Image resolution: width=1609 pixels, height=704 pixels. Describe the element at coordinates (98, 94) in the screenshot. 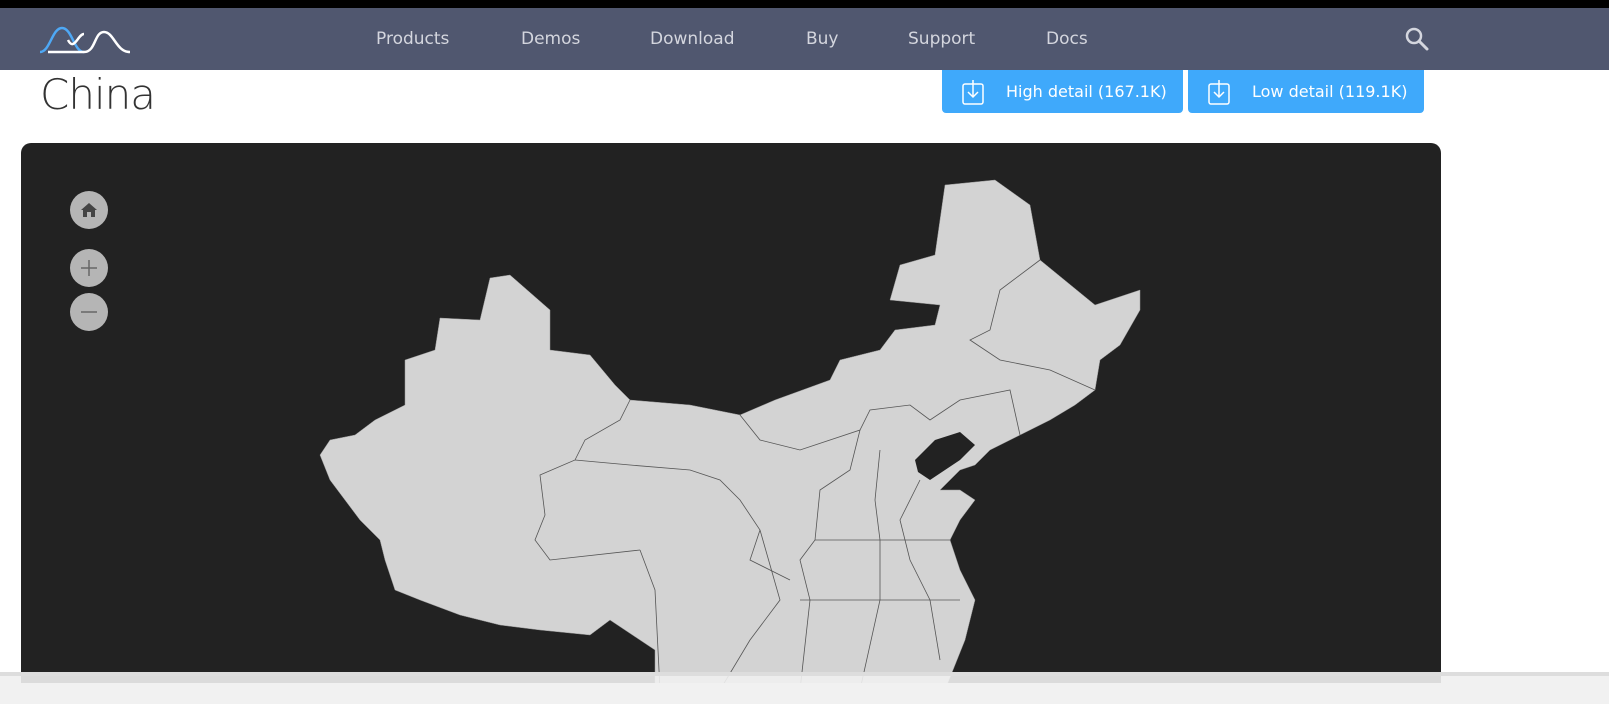

I see `page-title: China` at that location.